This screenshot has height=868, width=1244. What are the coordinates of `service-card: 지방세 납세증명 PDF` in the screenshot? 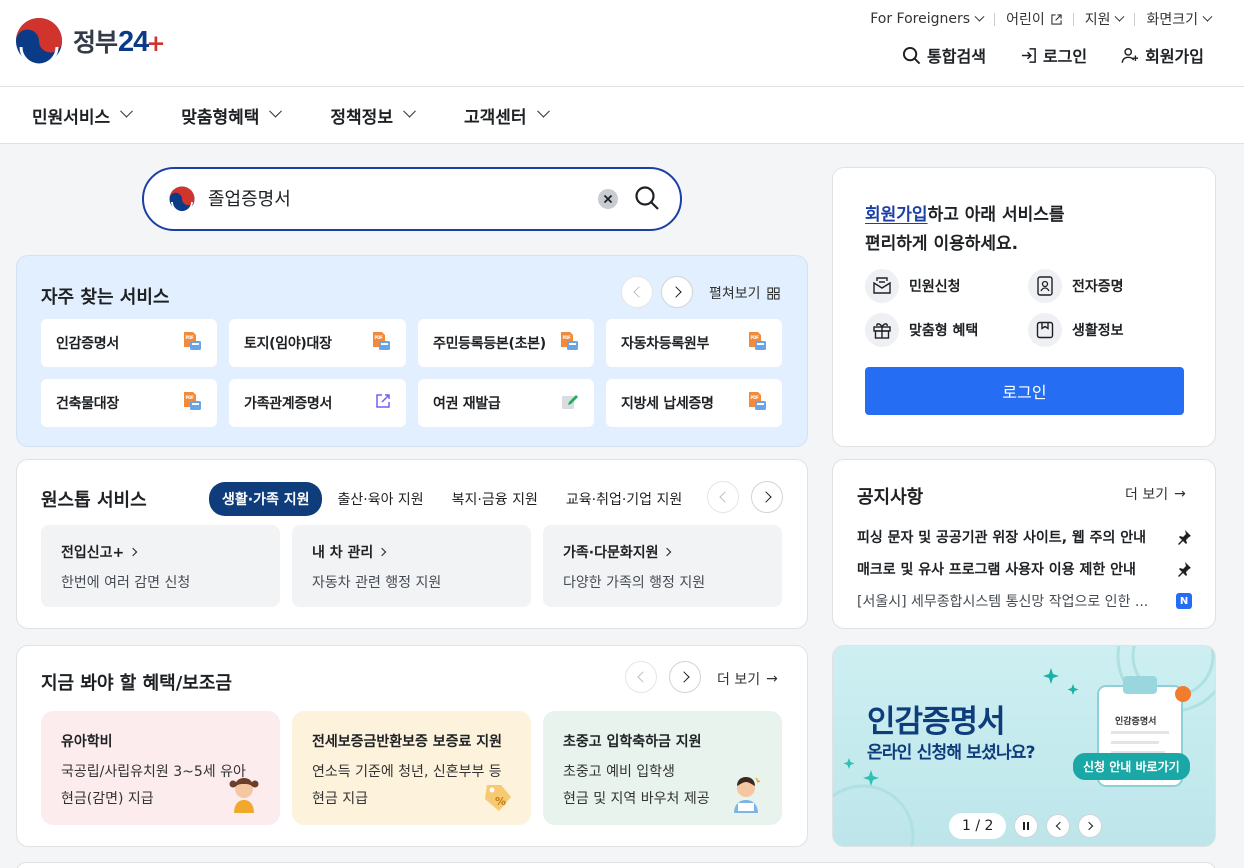 It's located at (694, 403).